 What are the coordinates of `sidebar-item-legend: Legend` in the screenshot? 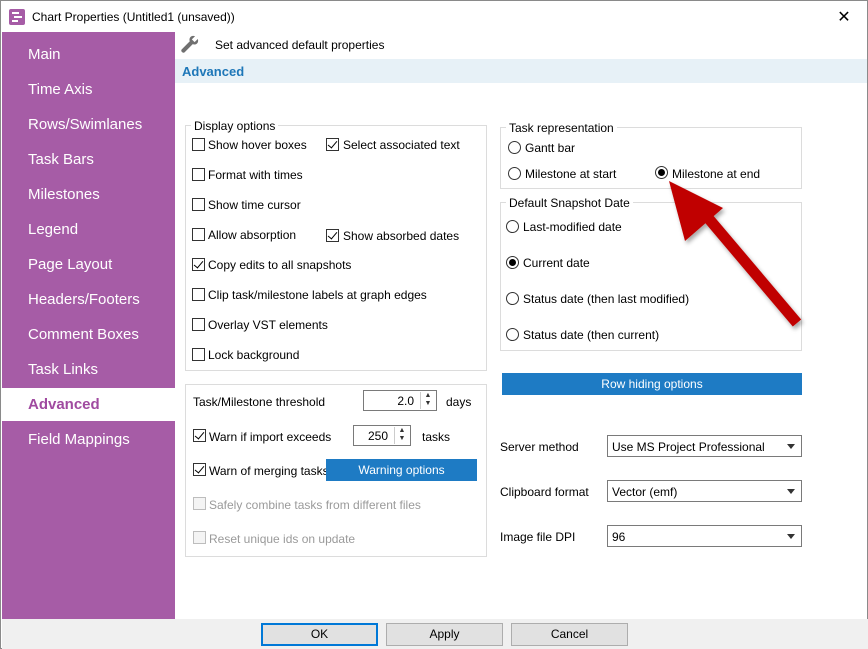 It's located at (88, 229).